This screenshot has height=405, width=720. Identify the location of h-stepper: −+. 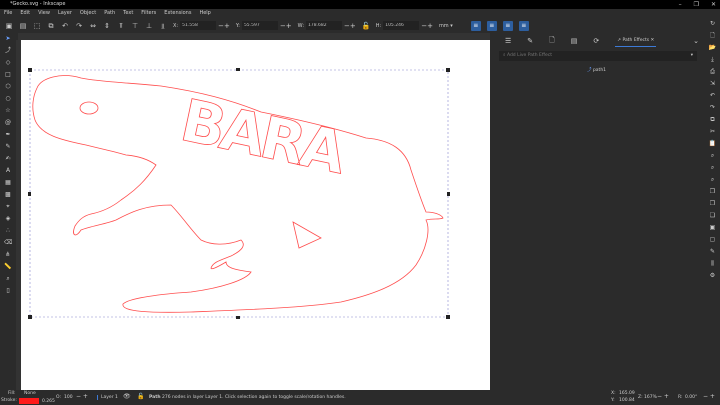
(427, 26).